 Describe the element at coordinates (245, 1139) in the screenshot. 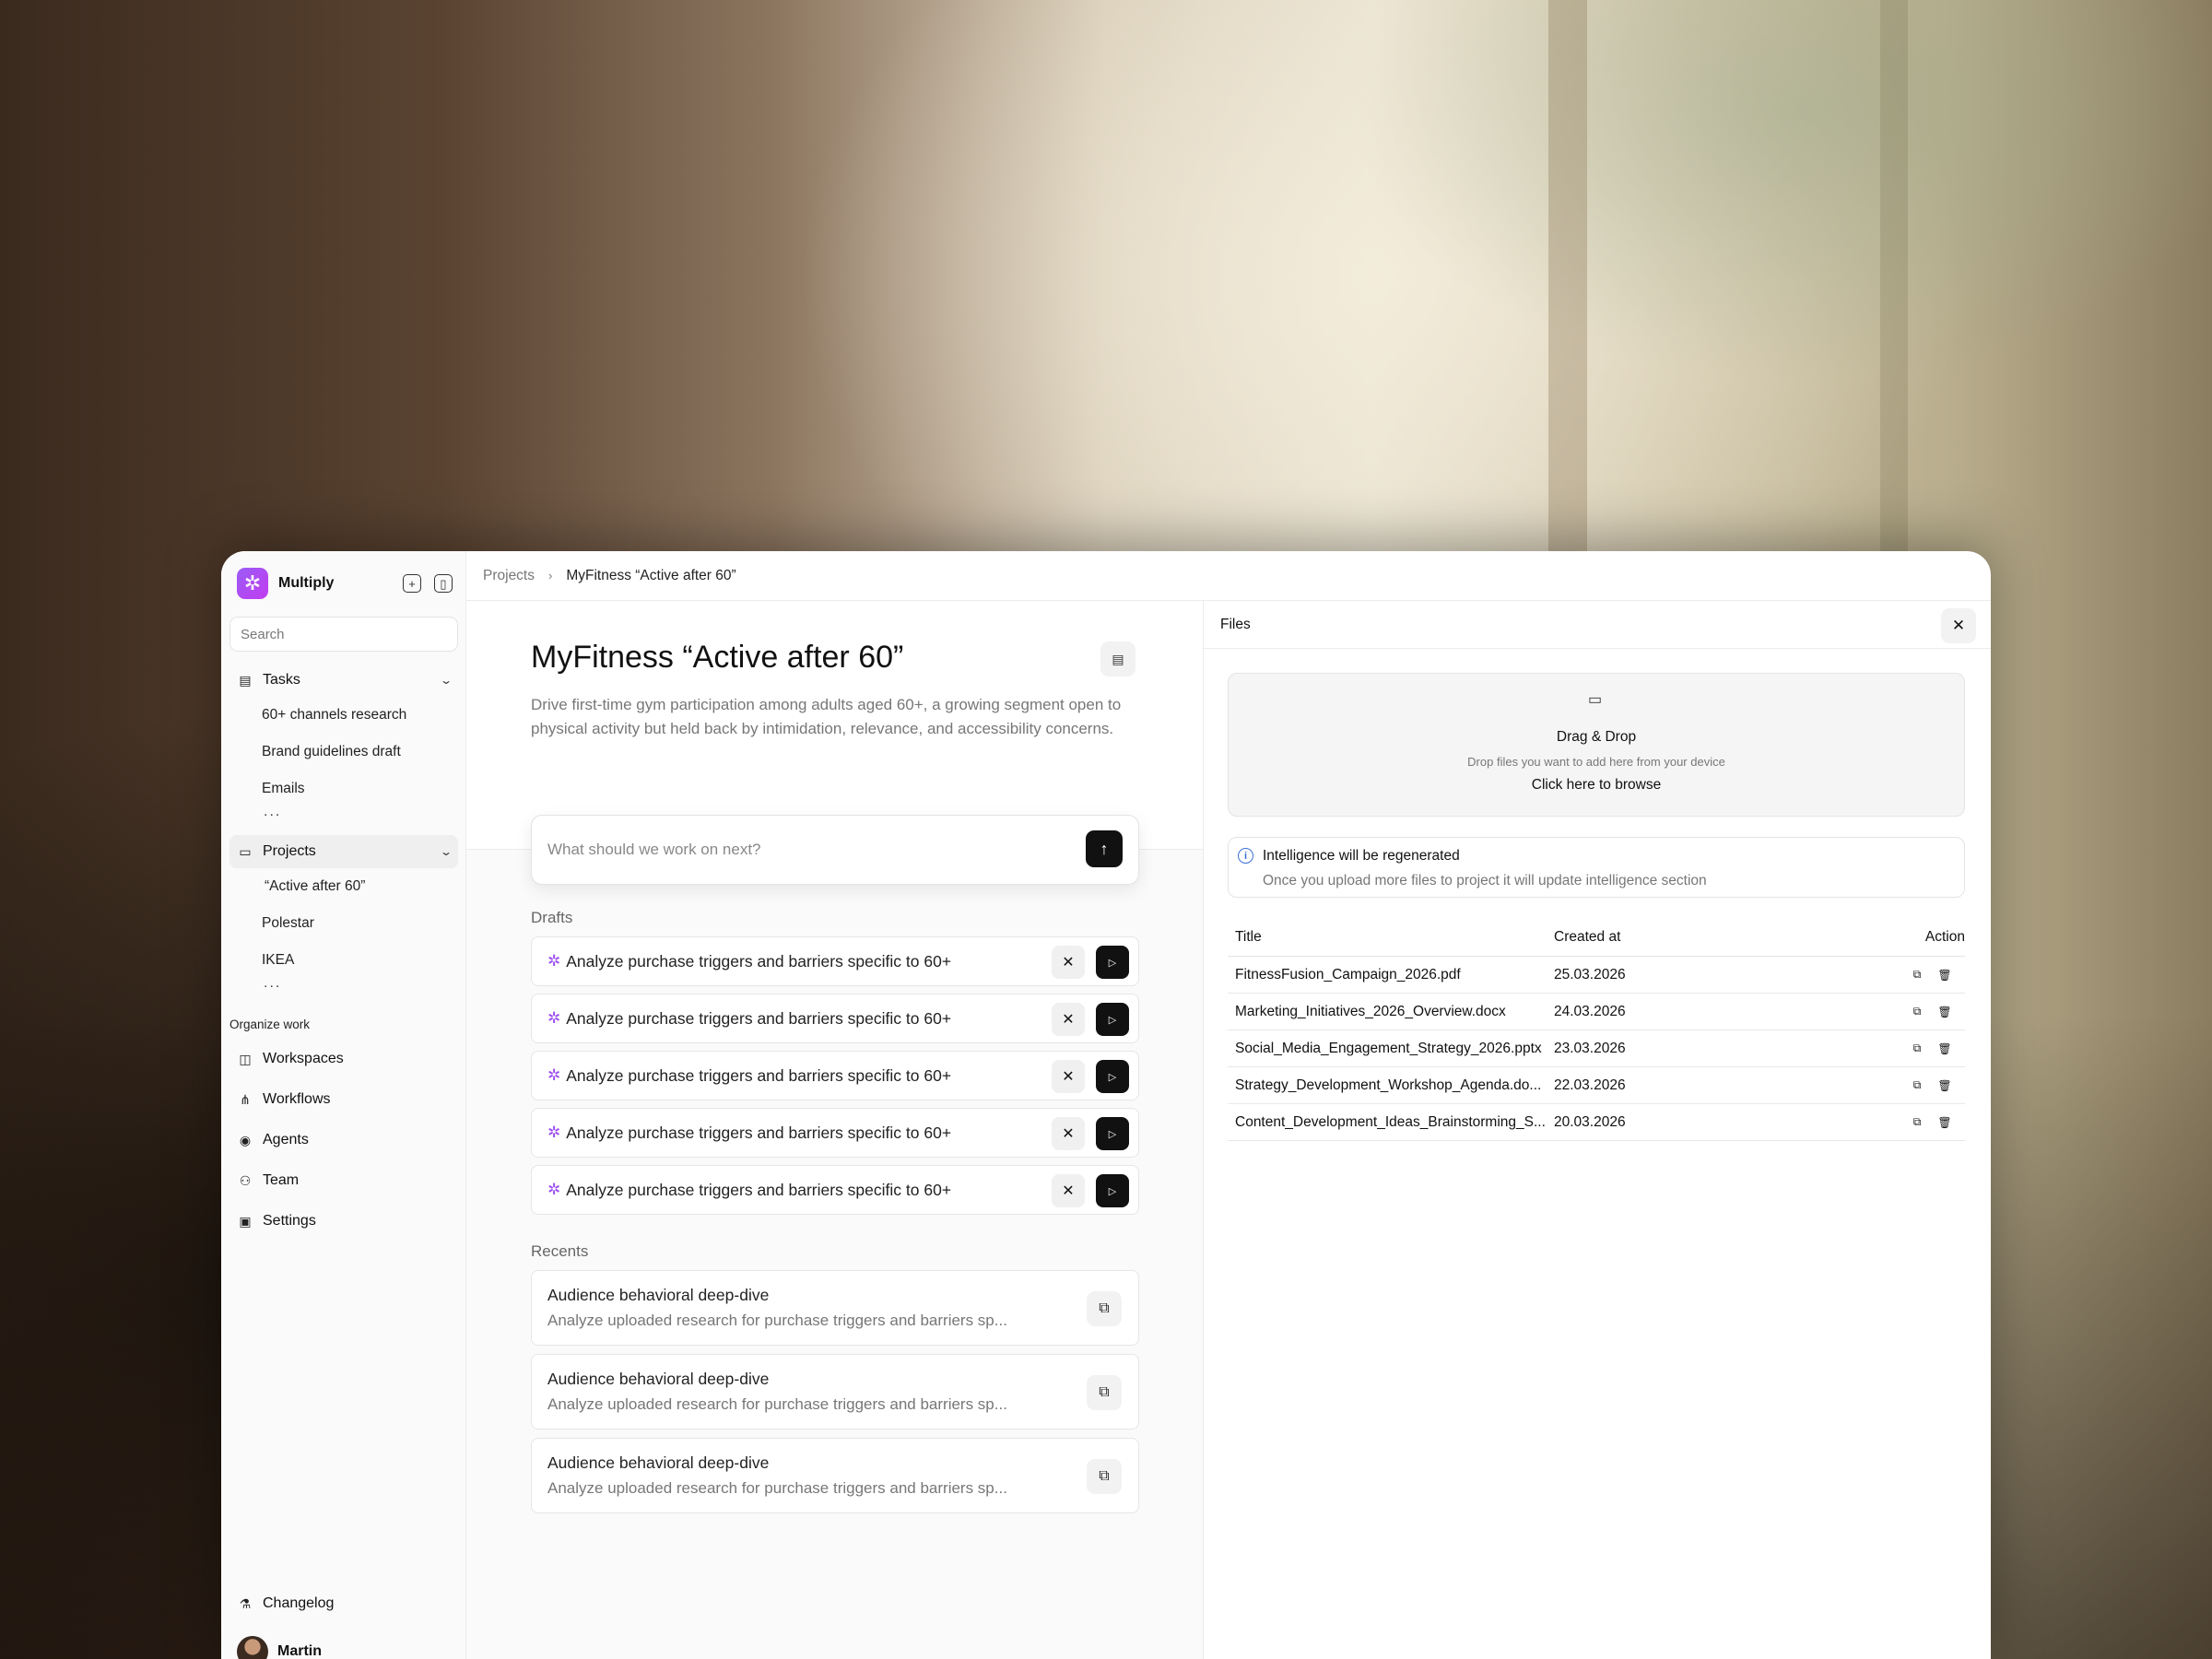

I see `robot-icon: ◉` at that location.